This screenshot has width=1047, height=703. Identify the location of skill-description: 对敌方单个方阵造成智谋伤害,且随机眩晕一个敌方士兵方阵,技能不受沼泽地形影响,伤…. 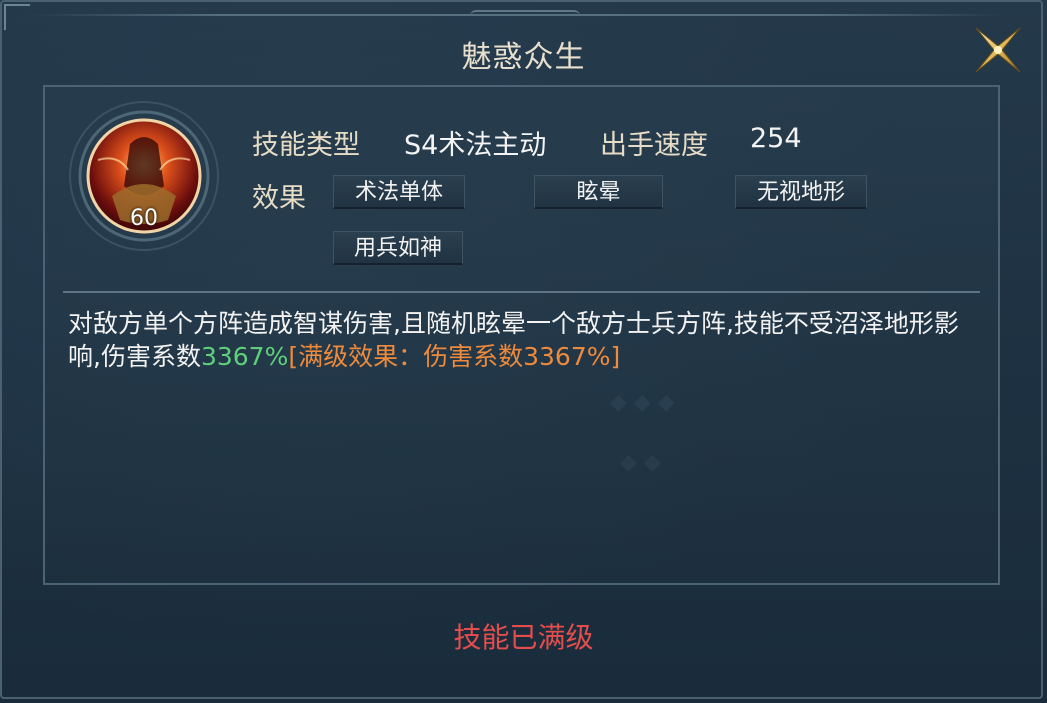
(520, 340).